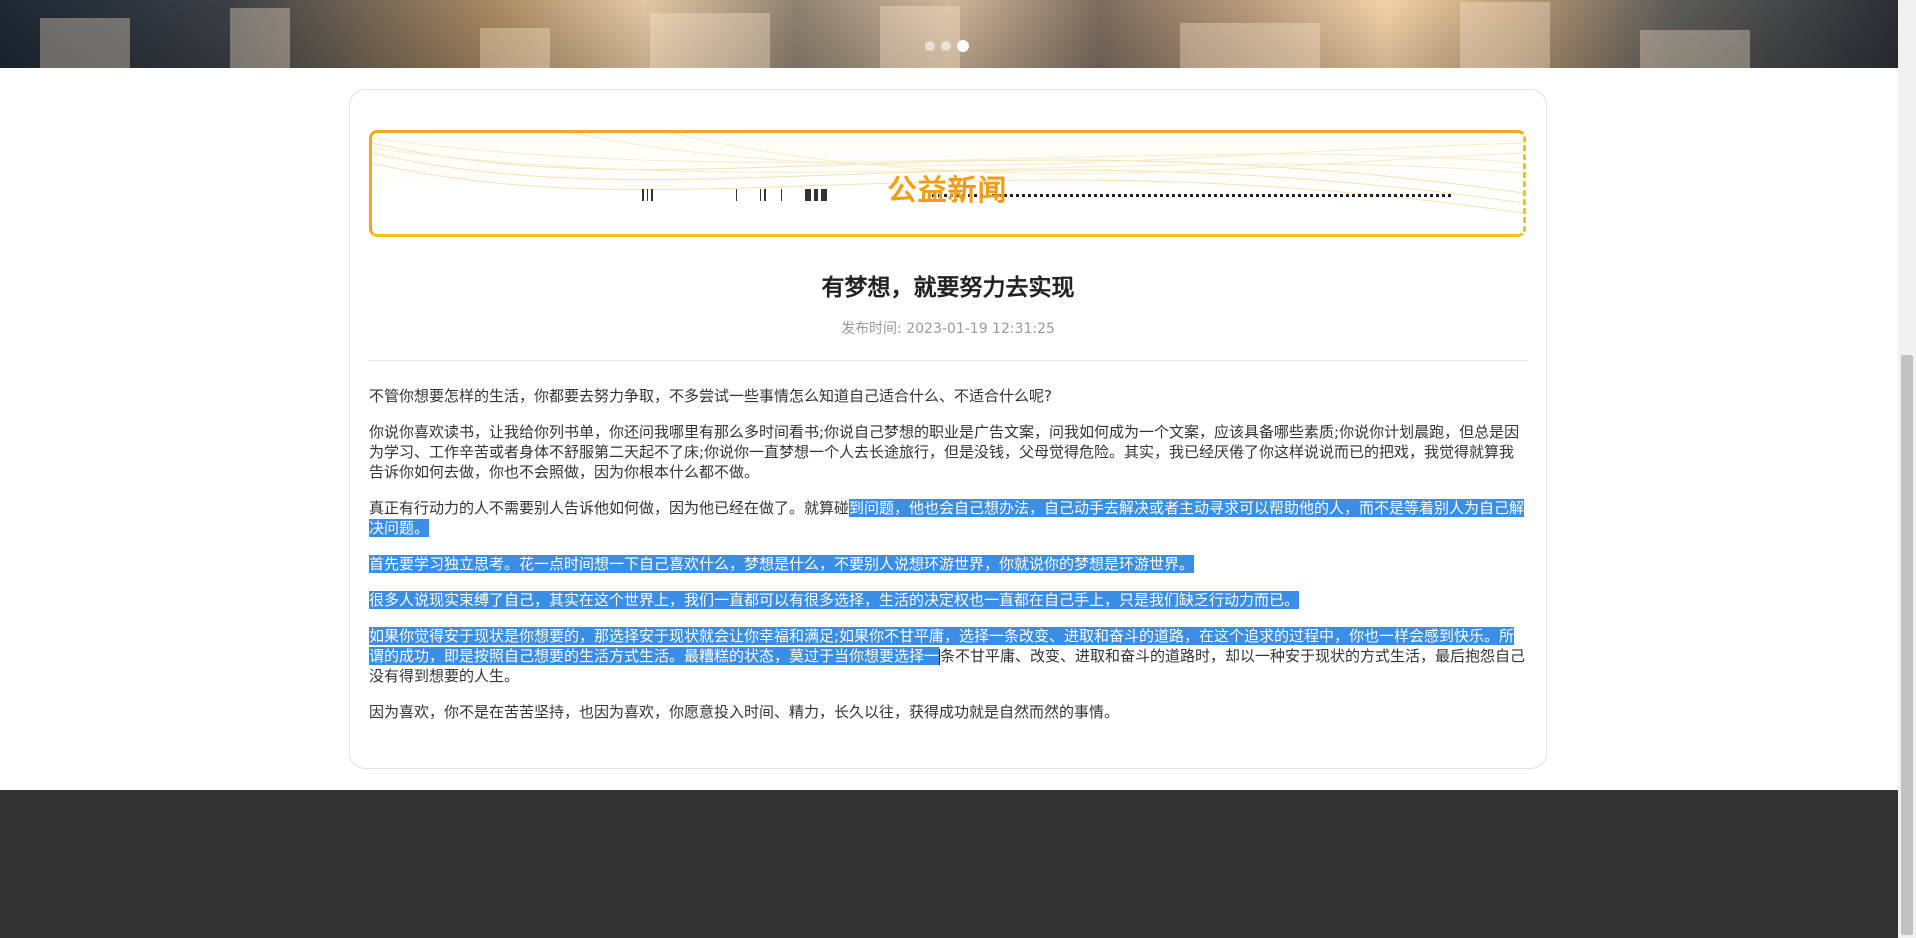  Describe the element at coordinates (609, 508) in the screenshot. I see `paragraph-text: 真正有行动力的人不需要别人告诉他如何做，因为他已经在做了。就算碰` at that location.